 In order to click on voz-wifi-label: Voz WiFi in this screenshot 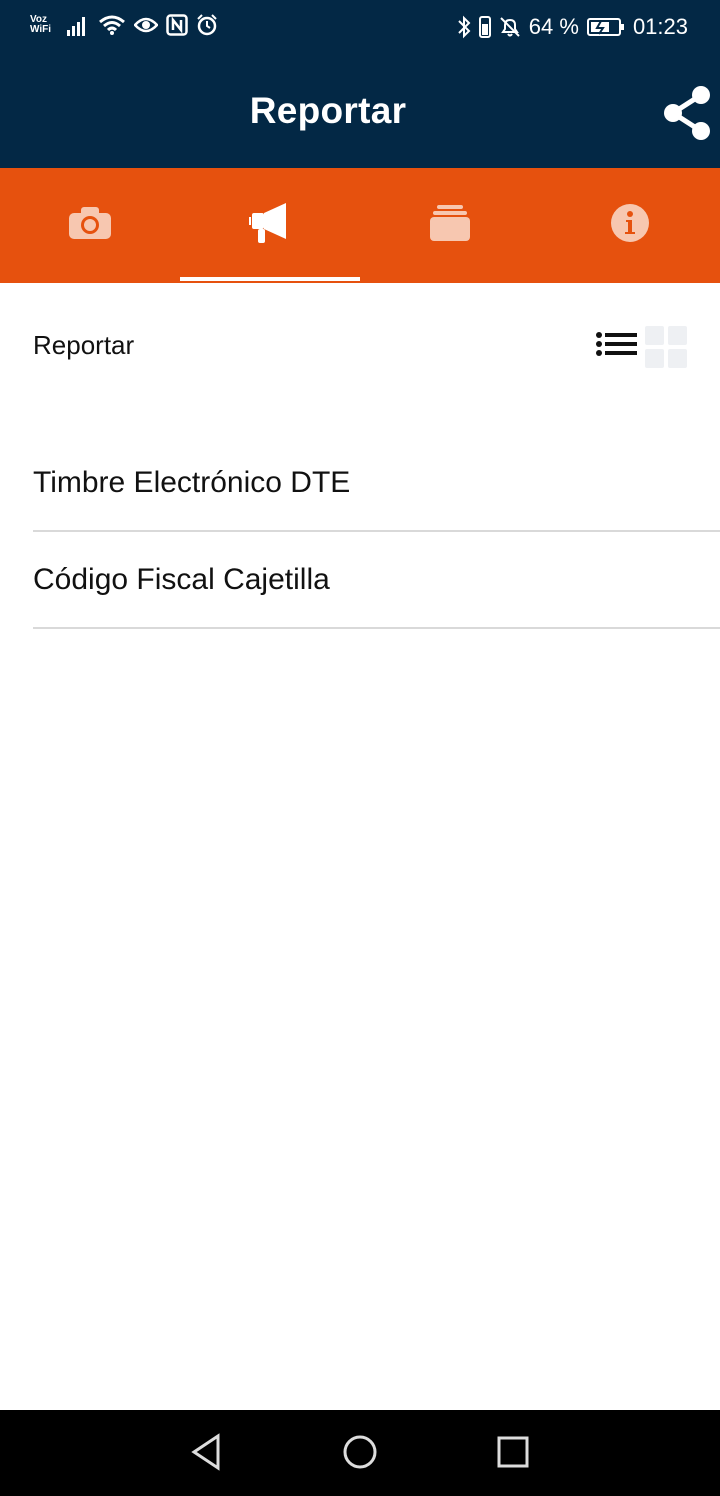, I will do `click(44, 25)`.